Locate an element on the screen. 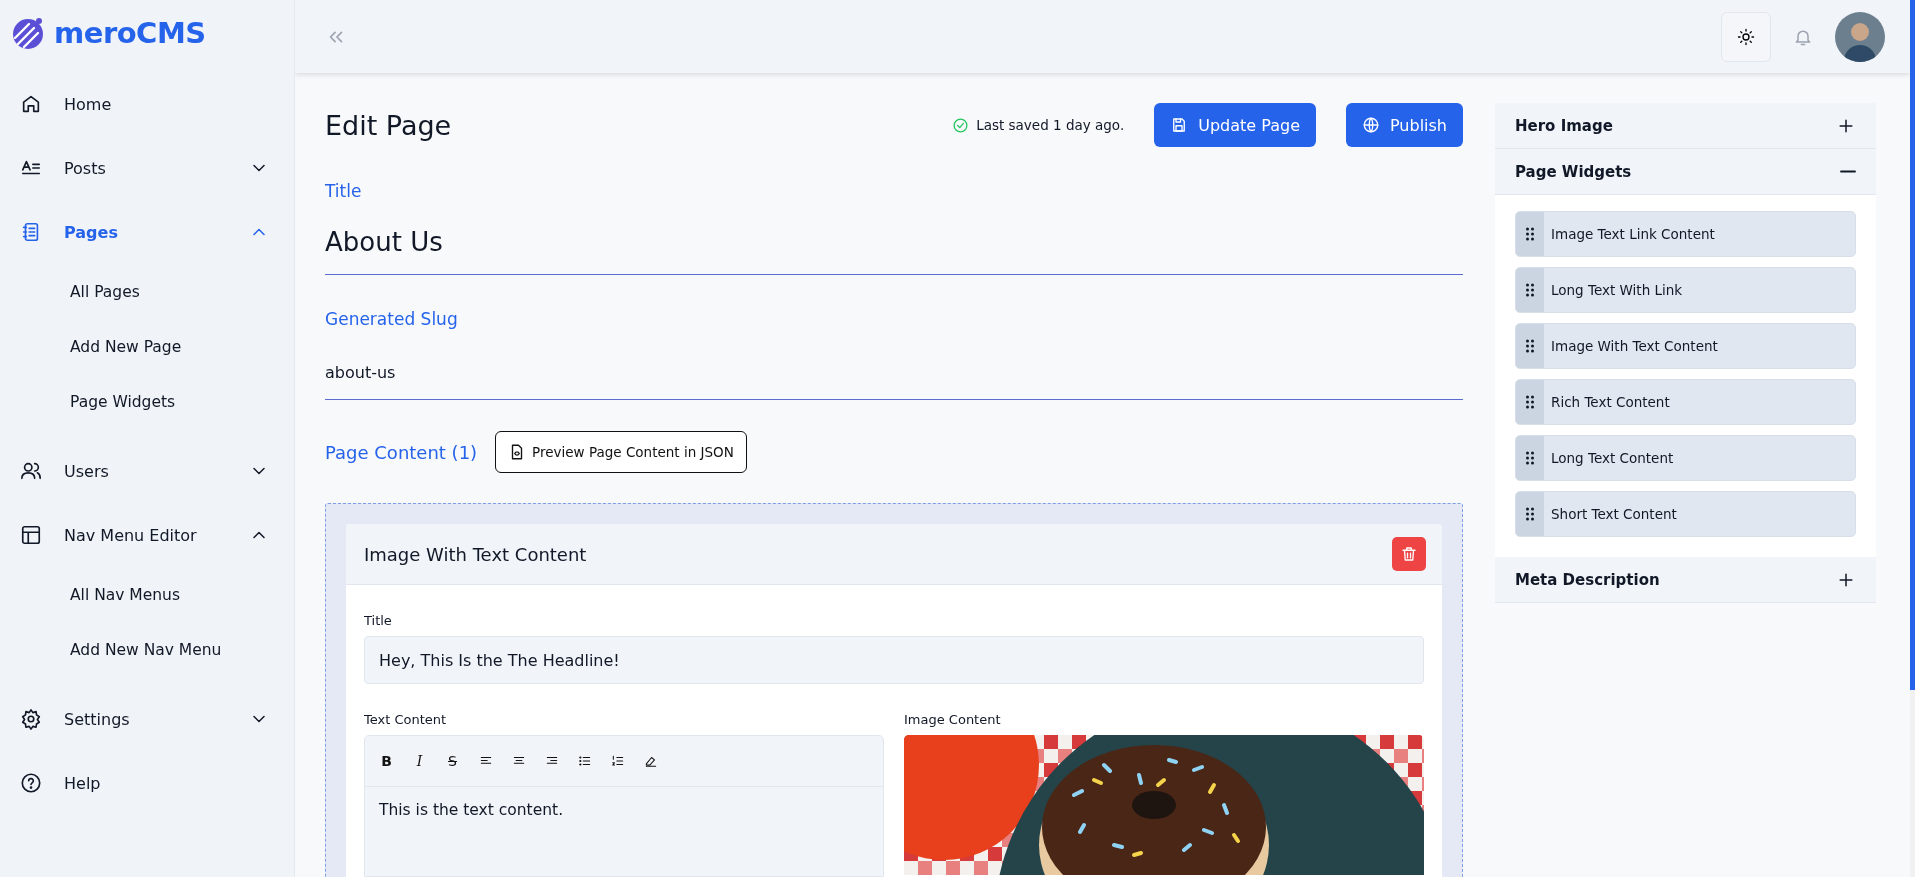 The width and height of the screenshot is (1915, 877). eraser-icon is located at coordinates (650, 761).